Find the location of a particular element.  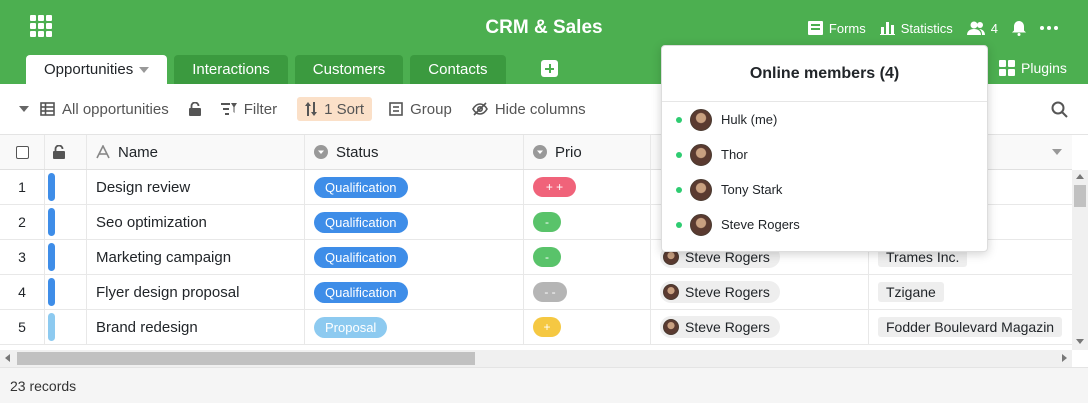

tab-contacts: Contacts is located at coordinates (458, 69).